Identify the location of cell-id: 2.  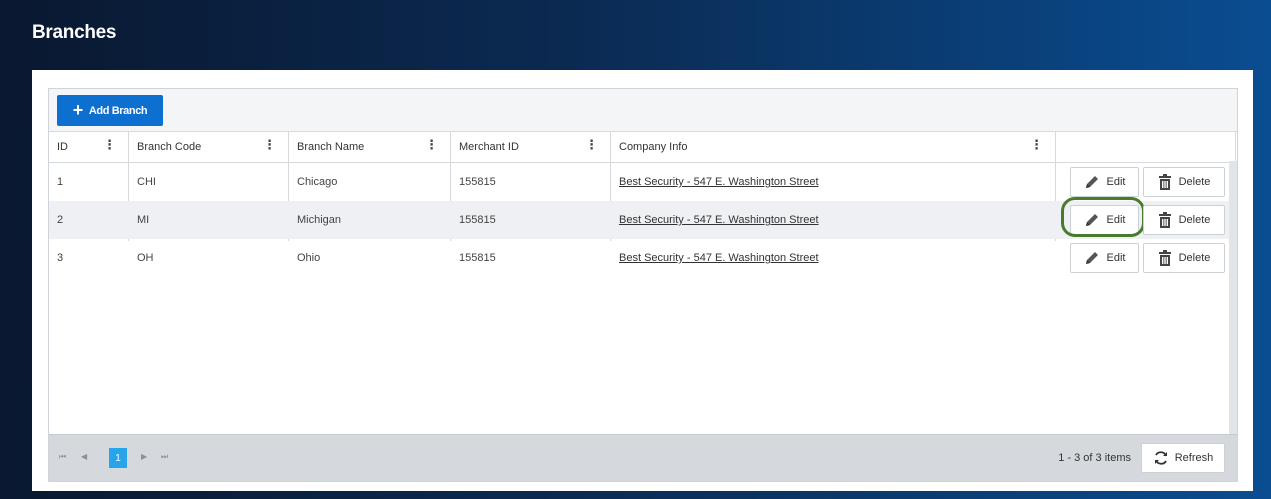
(60, 220).